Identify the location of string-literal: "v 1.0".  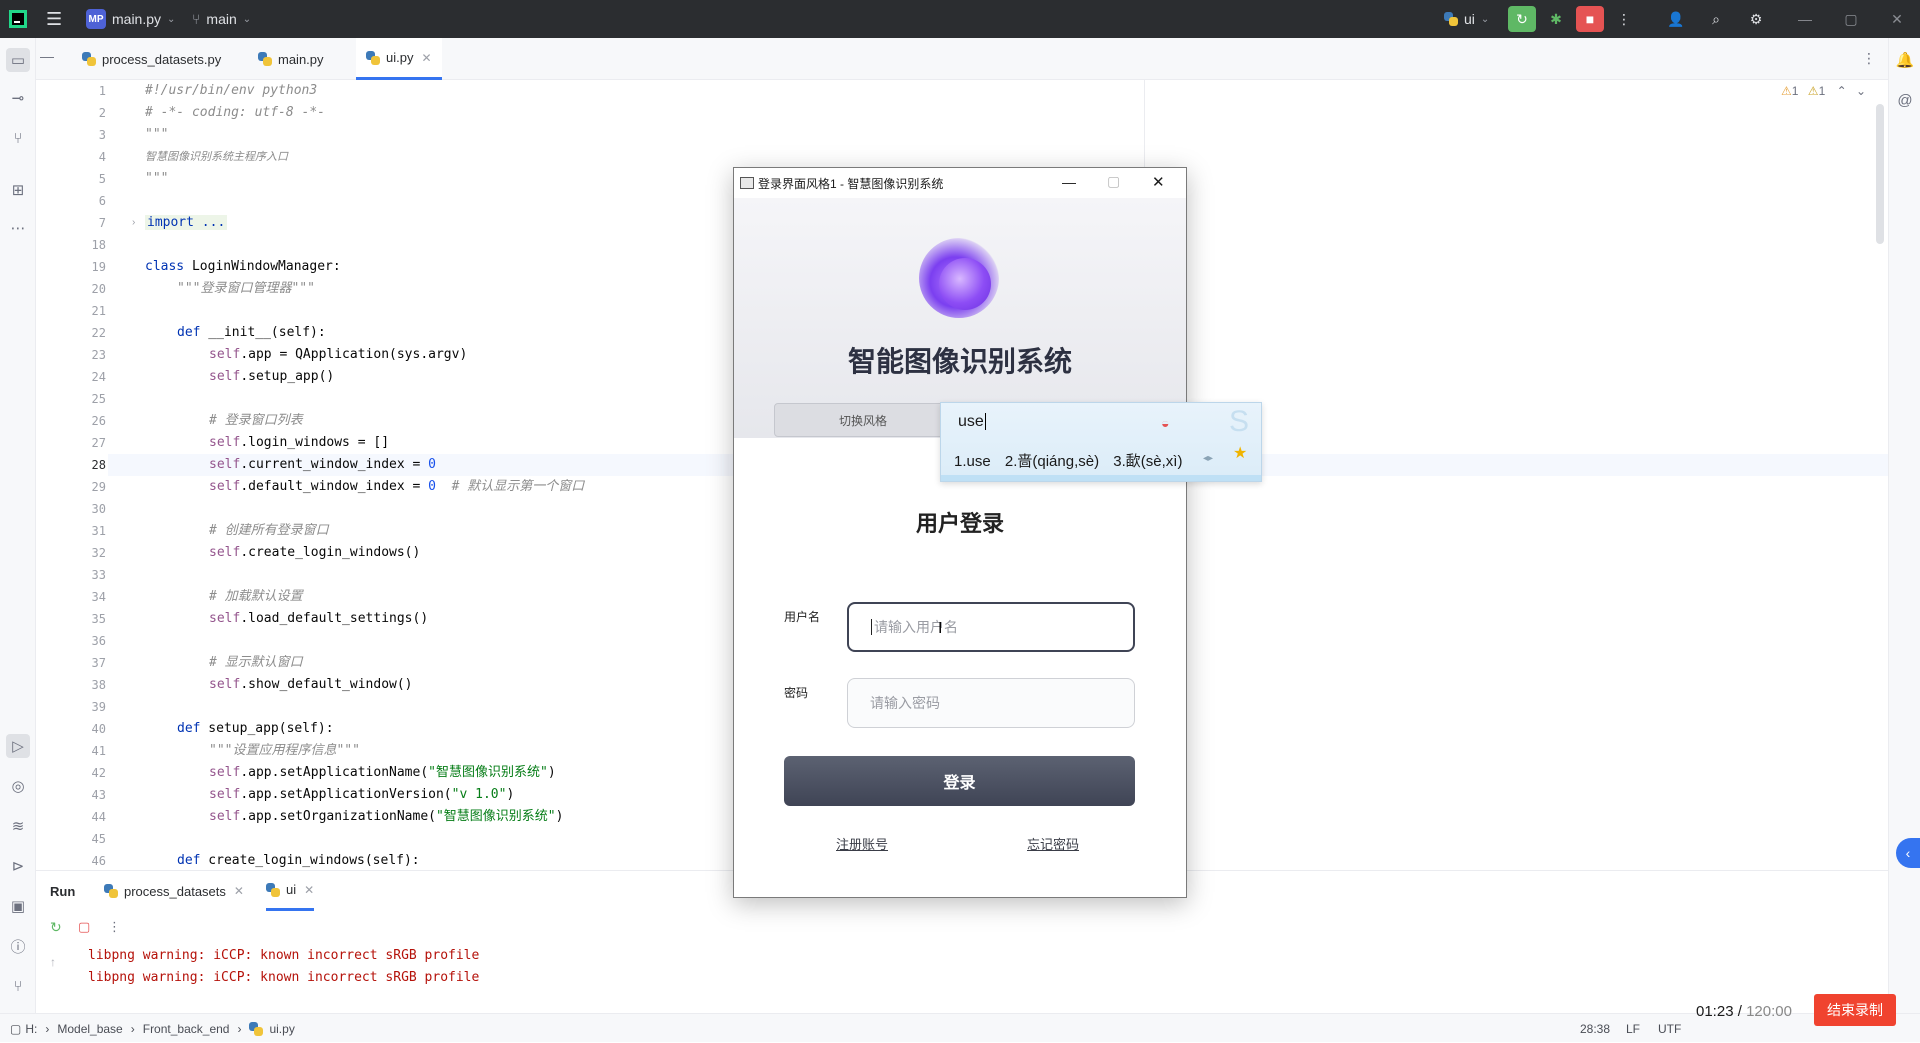
(479, 794).